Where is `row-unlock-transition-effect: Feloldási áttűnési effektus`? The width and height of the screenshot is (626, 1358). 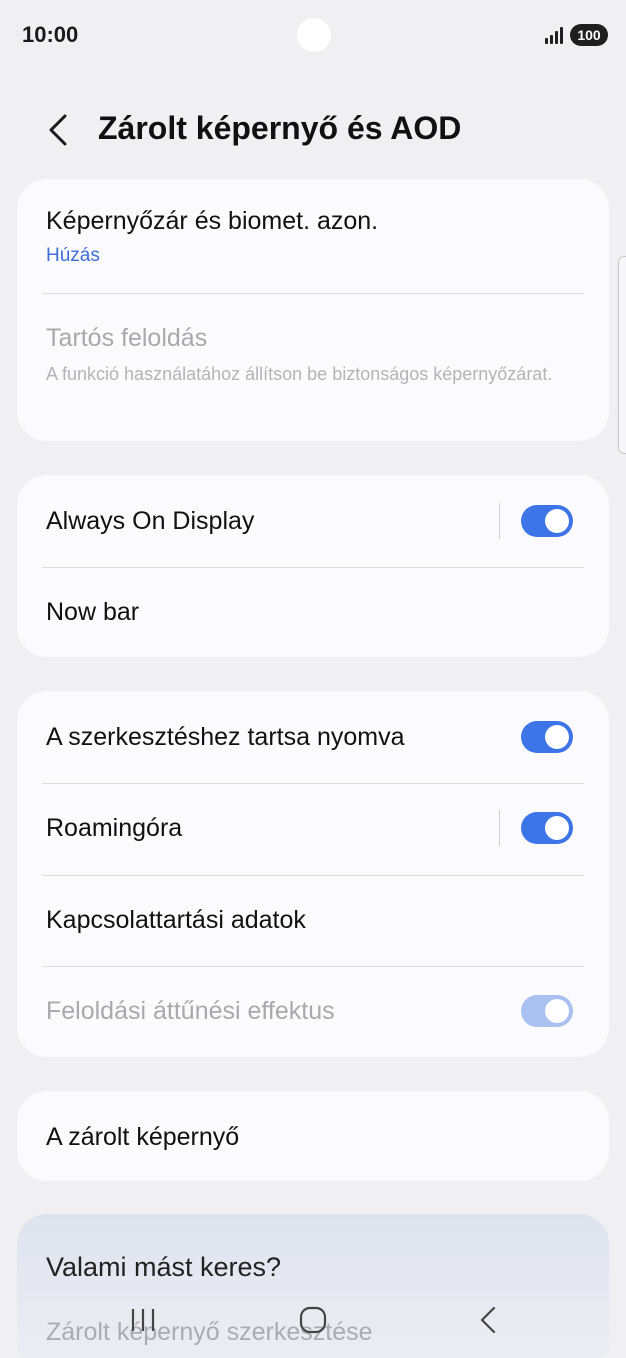 row-unlock-transition-effect: Feloldási áttűnési effektus is located at coordinates (313, 1012).